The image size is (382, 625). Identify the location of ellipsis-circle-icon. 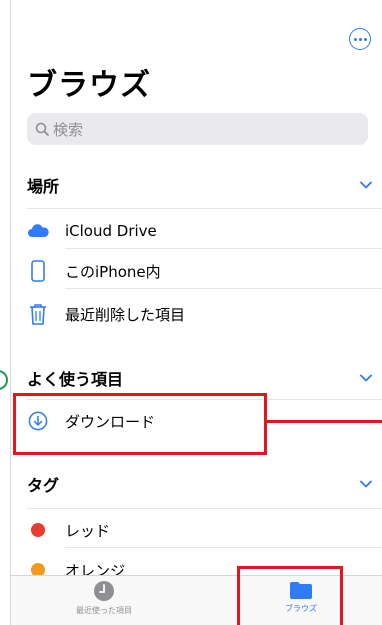
(360, 39).